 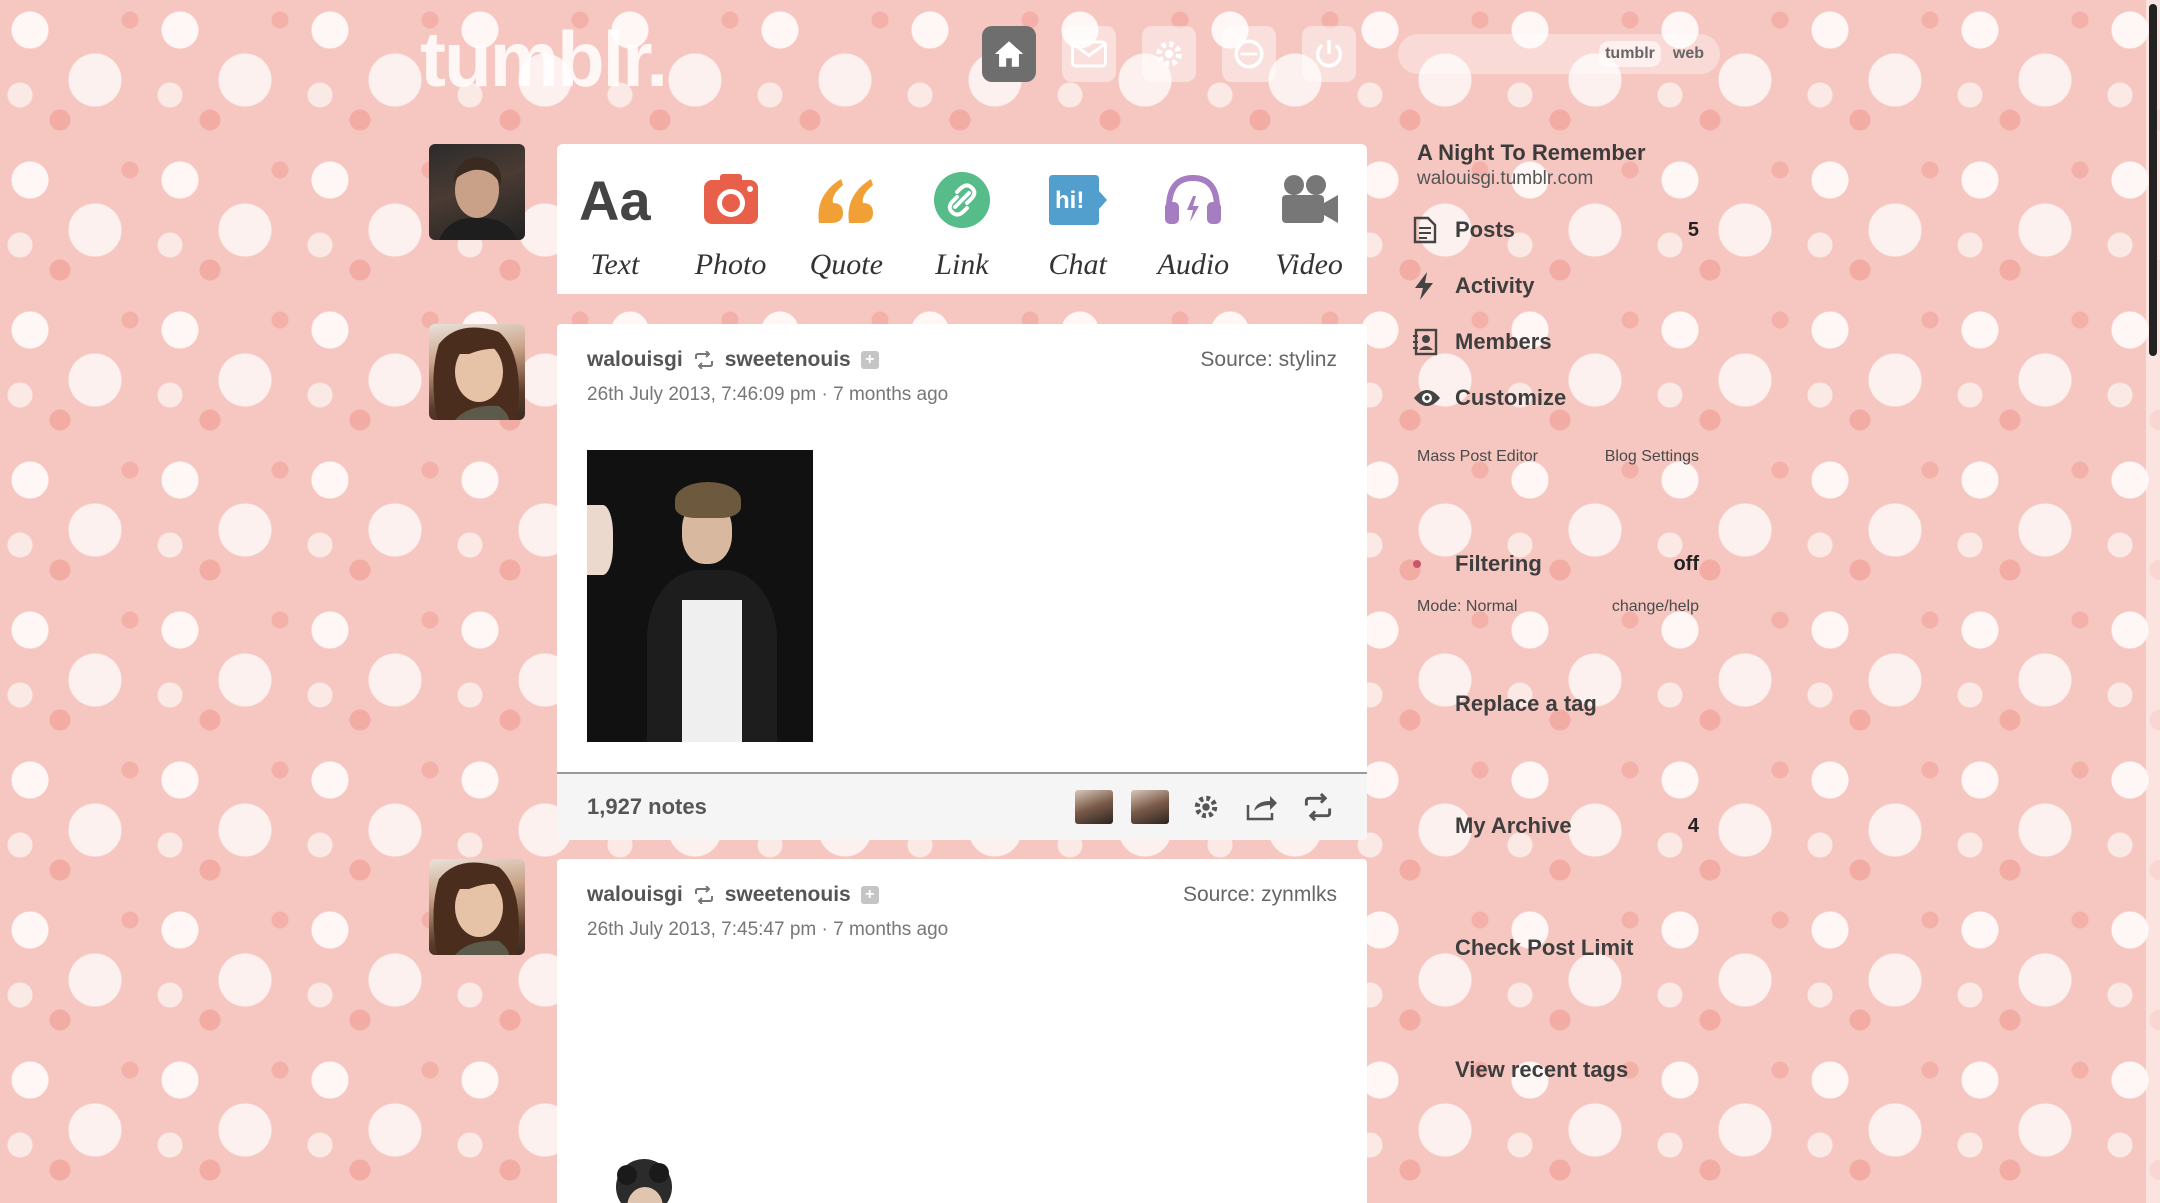 I want to click on scrollbar-thumb, so click(x=2153, y=180).